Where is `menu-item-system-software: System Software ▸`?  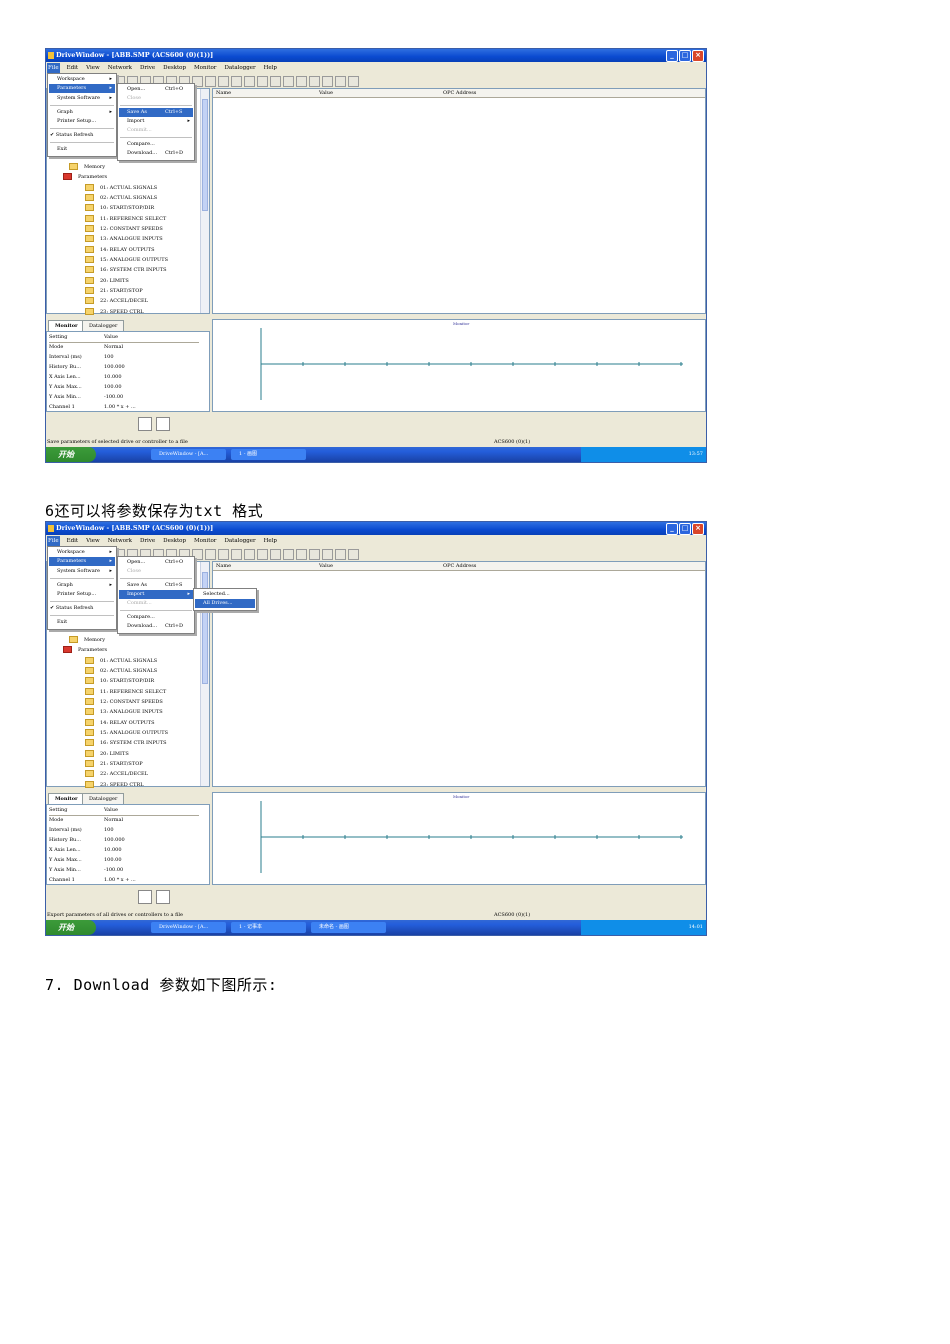
menu-item-system-software: System Software ▸ is located at coordinates (82, 98).